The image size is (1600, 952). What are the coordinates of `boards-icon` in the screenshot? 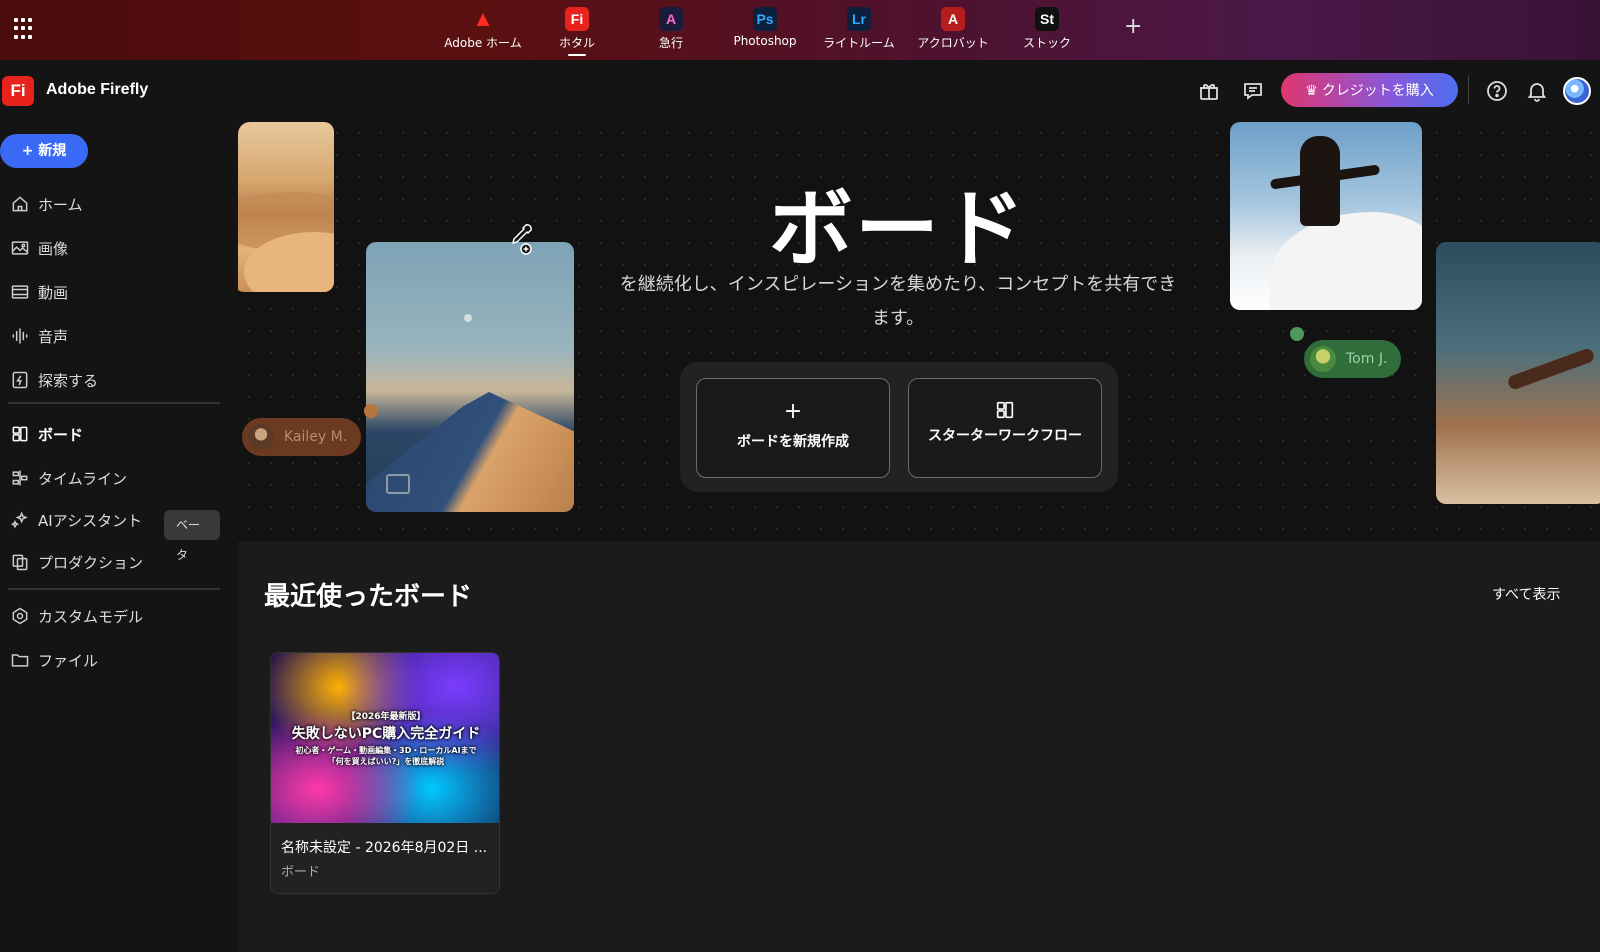 It's located at (20, 434).